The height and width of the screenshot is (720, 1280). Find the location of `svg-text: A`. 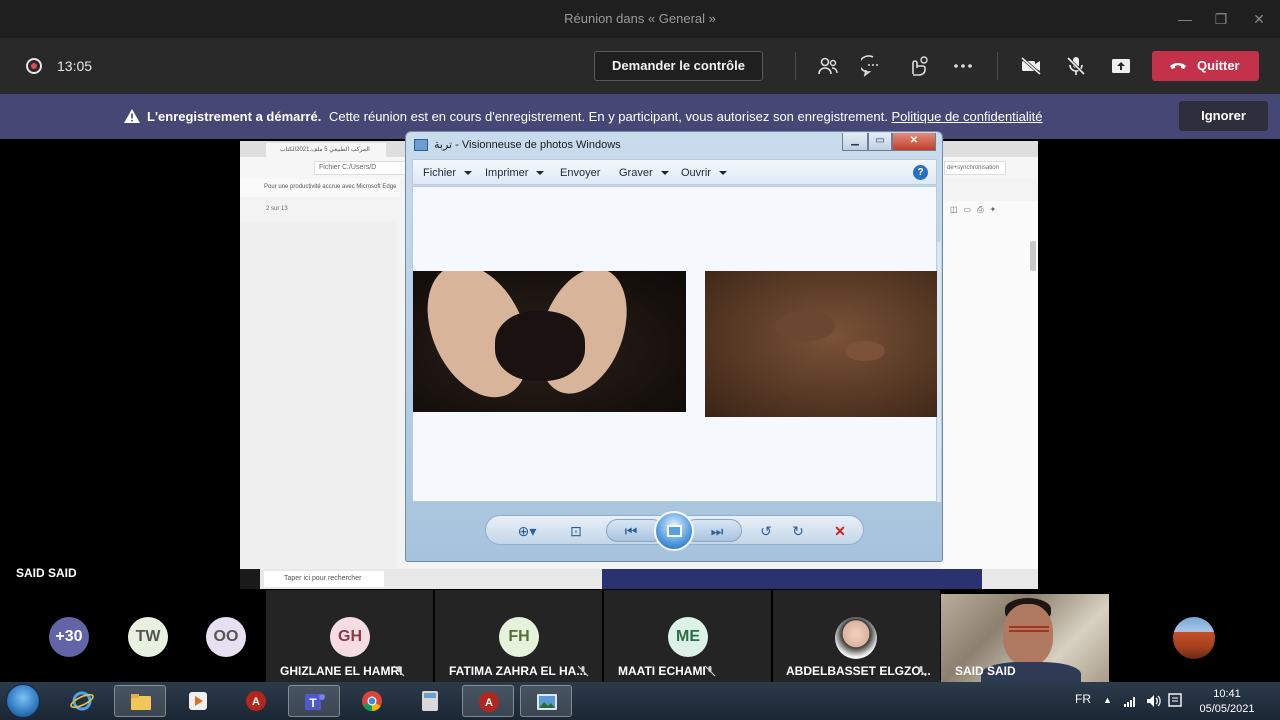

svg-text: A is located at coordinates (256, 702).